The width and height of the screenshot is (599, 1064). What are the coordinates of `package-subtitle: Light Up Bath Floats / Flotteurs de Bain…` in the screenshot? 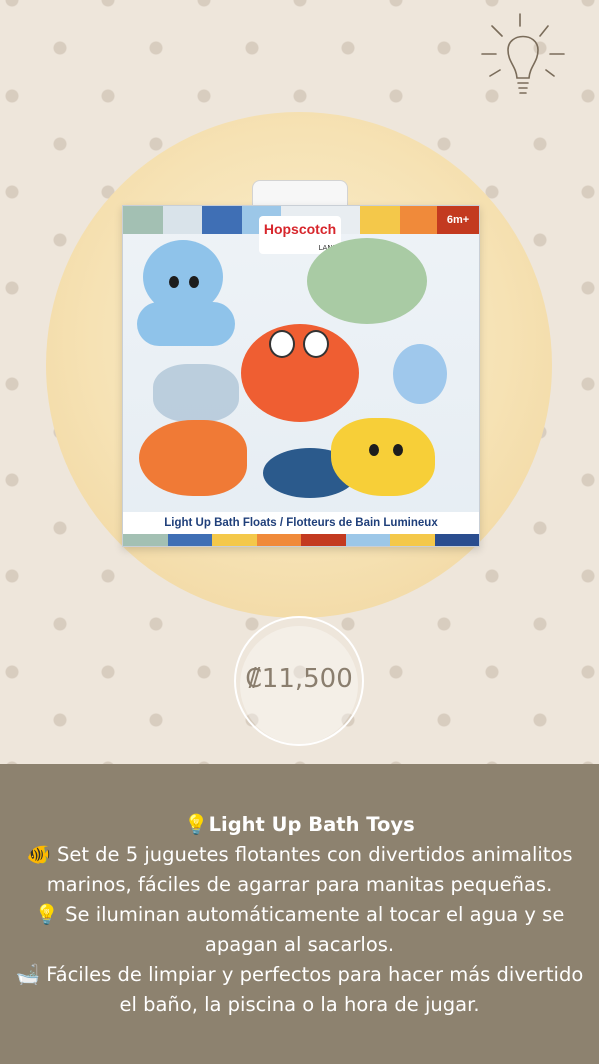 It's located at (301, 523).